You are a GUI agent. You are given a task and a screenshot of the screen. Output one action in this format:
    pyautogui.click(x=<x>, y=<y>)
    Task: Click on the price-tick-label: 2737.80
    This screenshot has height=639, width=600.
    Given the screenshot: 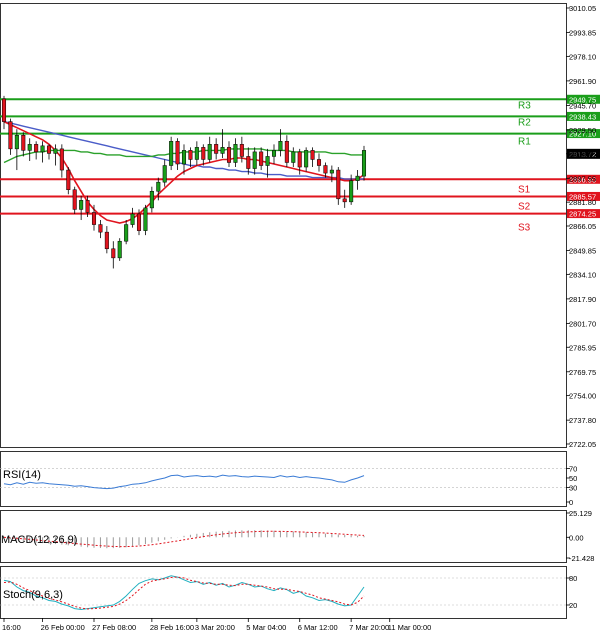 What is the action you would take?
    pyautogui.click(x=582, y=420)
    